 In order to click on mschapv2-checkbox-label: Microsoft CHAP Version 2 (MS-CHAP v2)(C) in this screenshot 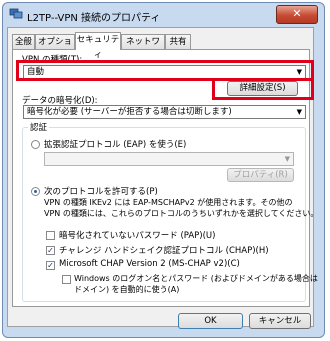, I will do `click(149, 264)`.